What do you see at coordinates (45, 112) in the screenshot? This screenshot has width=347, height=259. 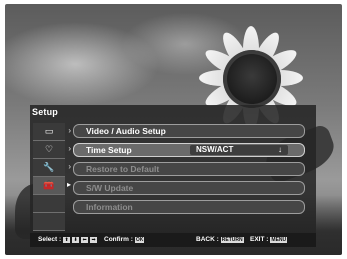 I see `menu-title: Setup` at bounding box center [45, 112].